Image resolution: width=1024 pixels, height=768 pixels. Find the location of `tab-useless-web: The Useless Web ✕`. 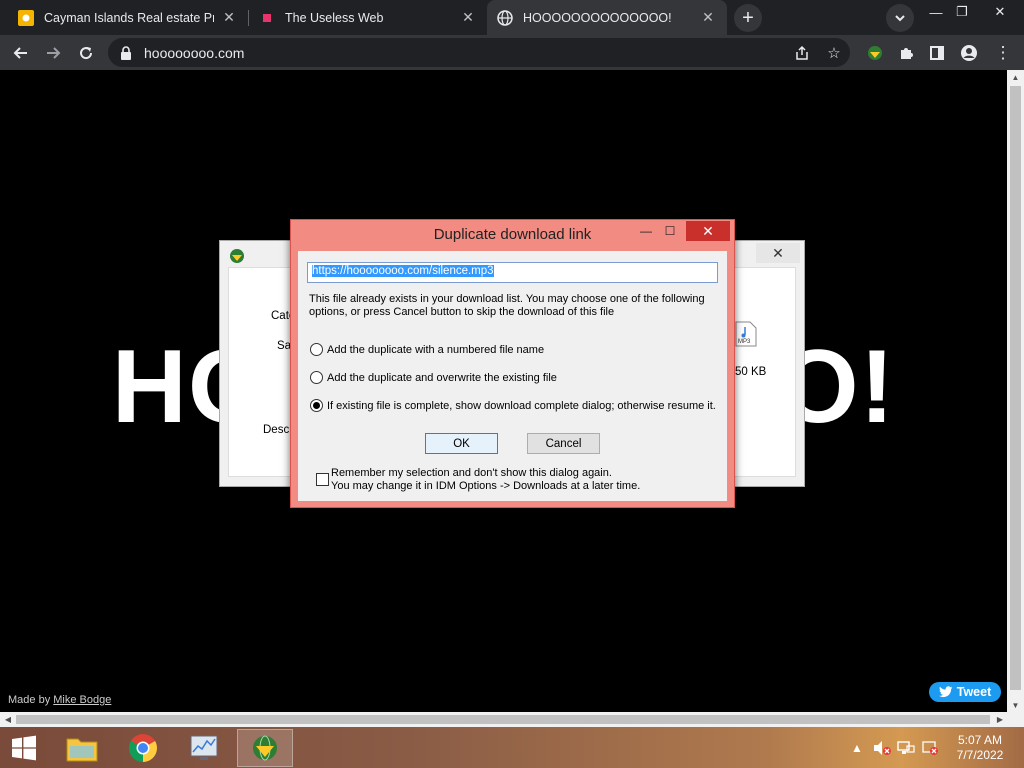

tab-useless-web: The Useless Web ✕ is located at coordinates (368, 17).